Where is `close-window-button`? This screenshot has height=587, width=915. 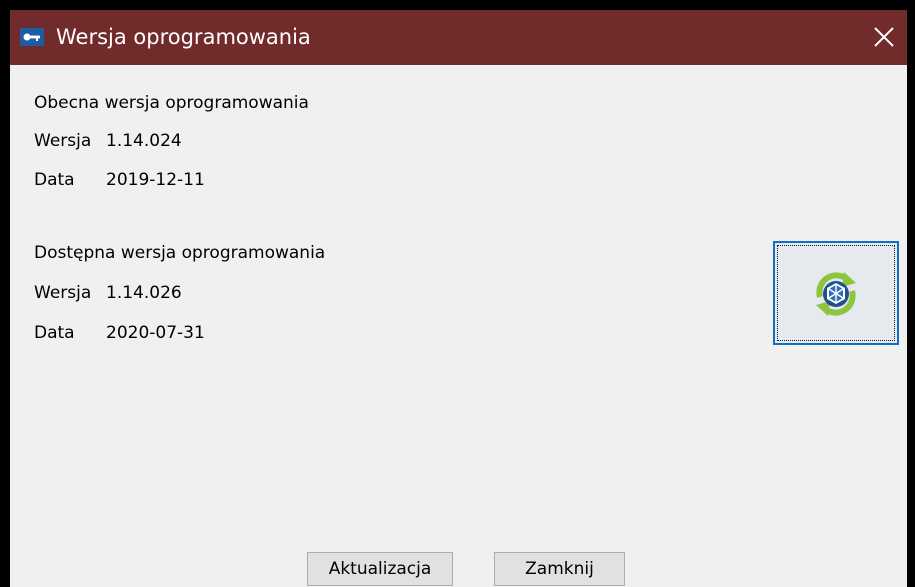
close-window-button is located at coordinates (884, 37).